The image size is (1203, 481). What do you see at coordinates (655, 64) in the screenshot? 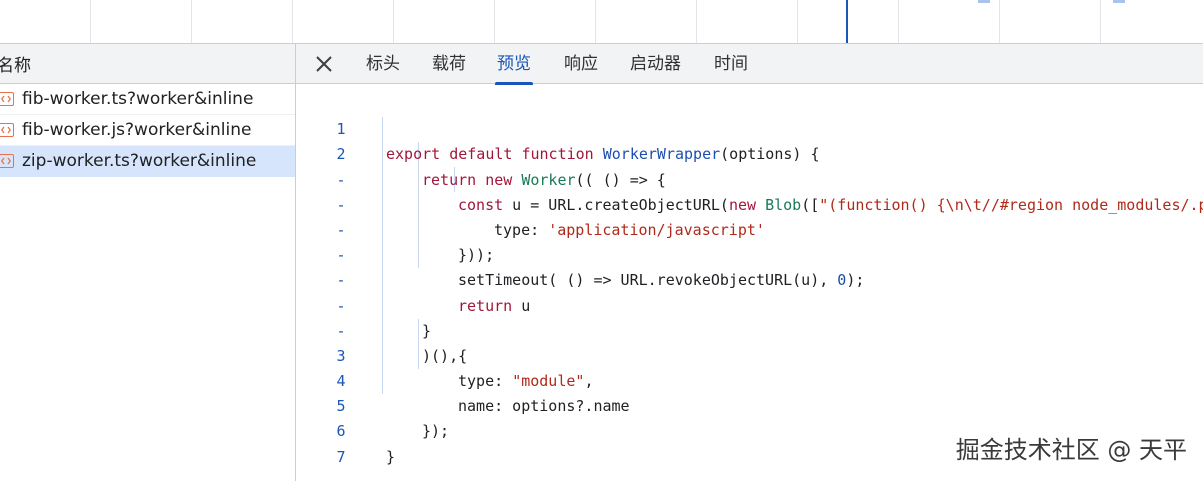
I see `tab-initiator: 启动器` at bounding box center [655, 64].